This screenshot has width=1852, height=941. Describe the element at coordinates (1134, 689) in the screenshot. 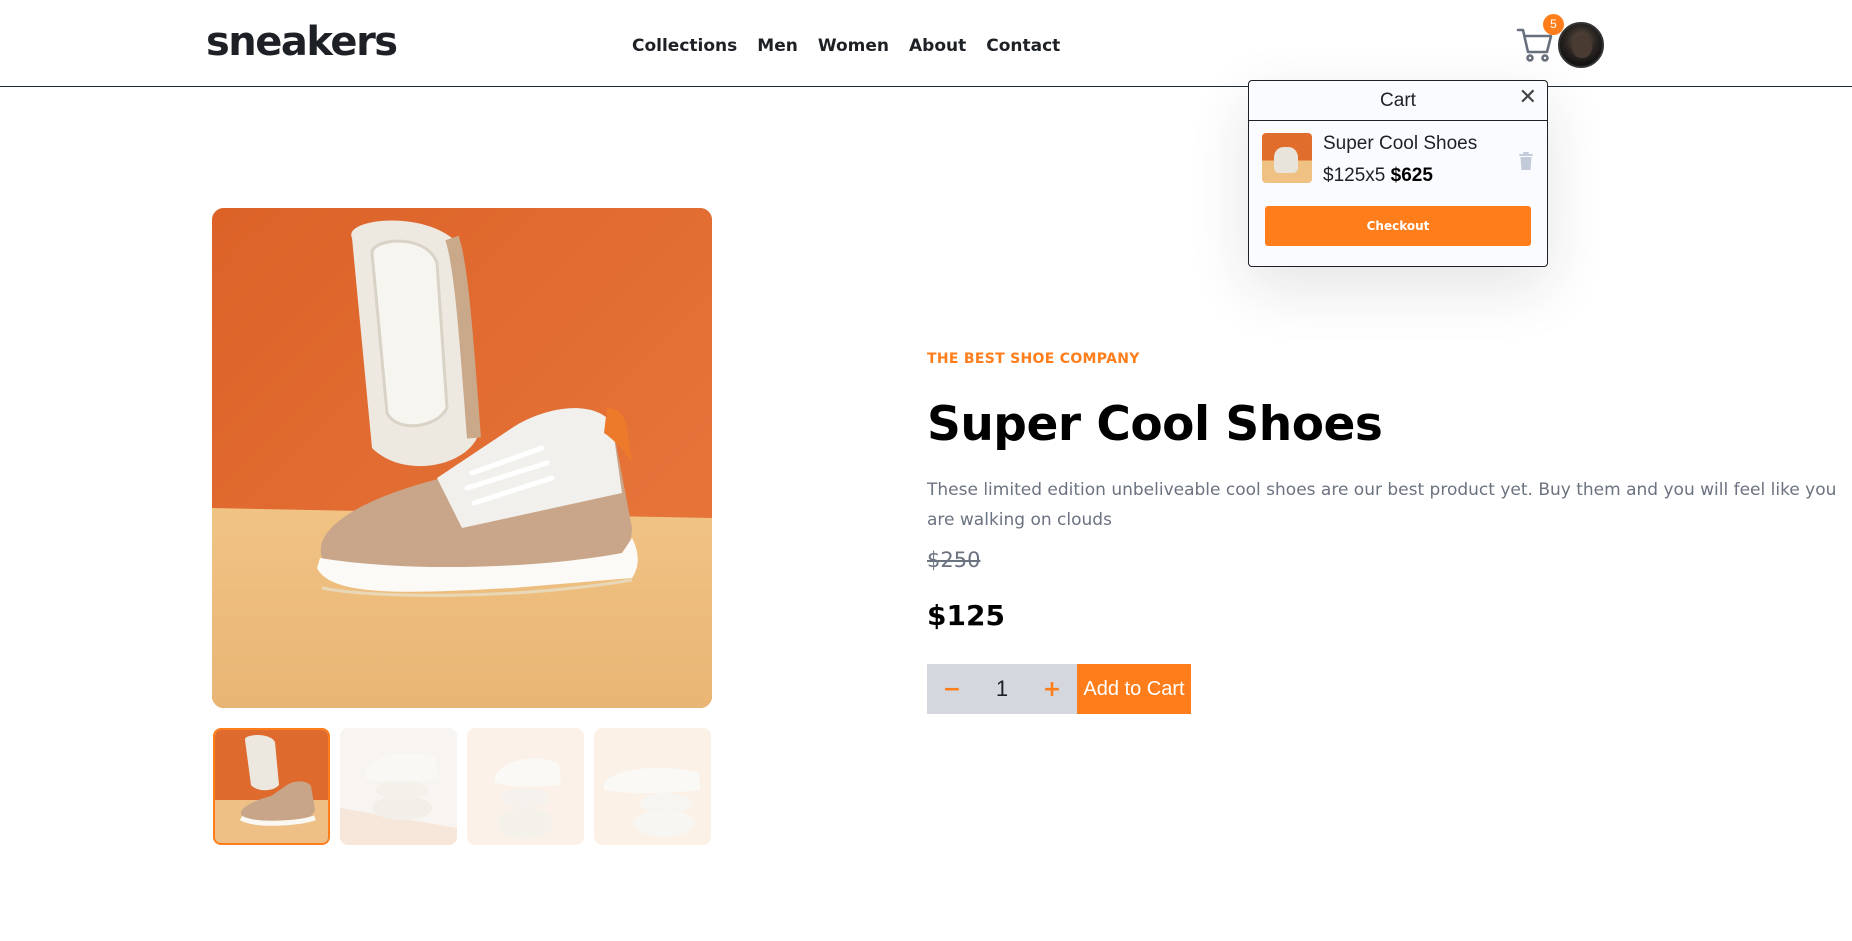

I see `add-to-cart-button: Add to Cart` at that location.